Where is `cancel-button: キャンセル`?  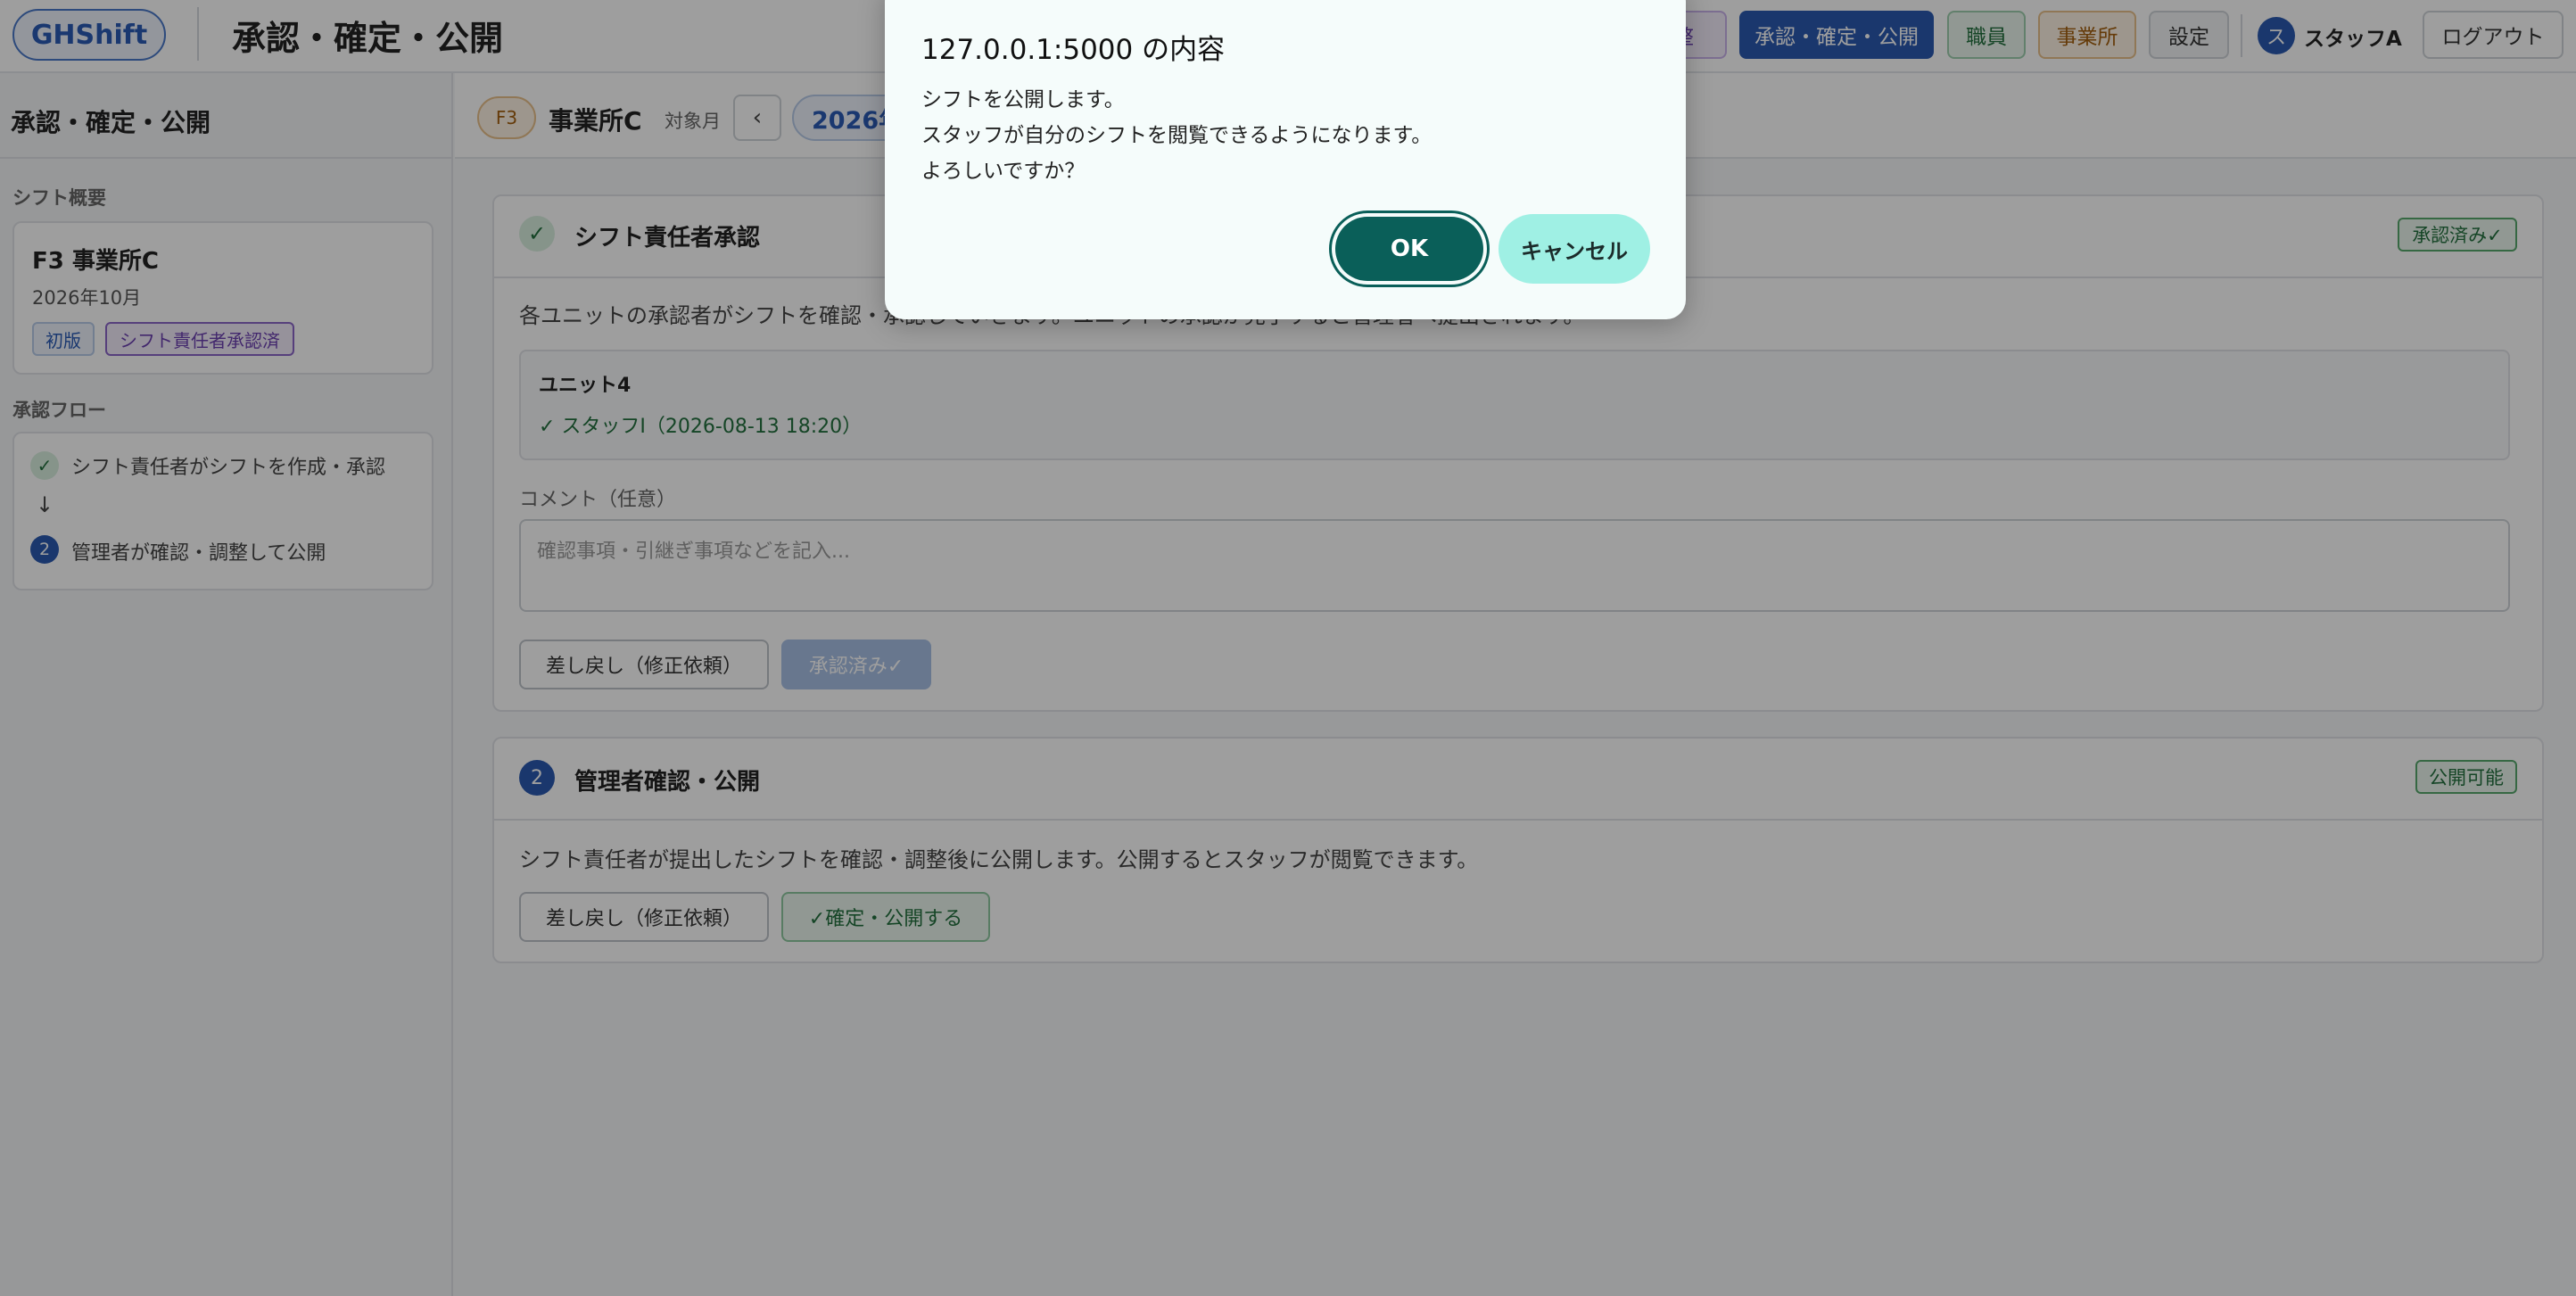
cancel-button: キャンセル is located at coordinates (1575, 249).